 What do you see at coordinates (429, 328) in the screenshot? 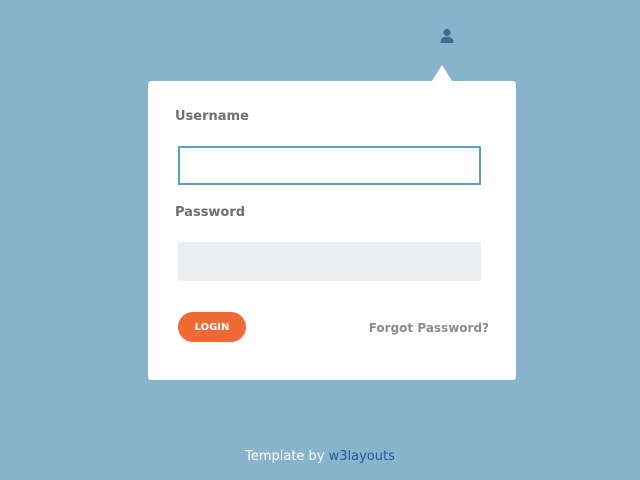
I see `forgot-password-link: Forgot Password?` at bounding box center [429, 328].